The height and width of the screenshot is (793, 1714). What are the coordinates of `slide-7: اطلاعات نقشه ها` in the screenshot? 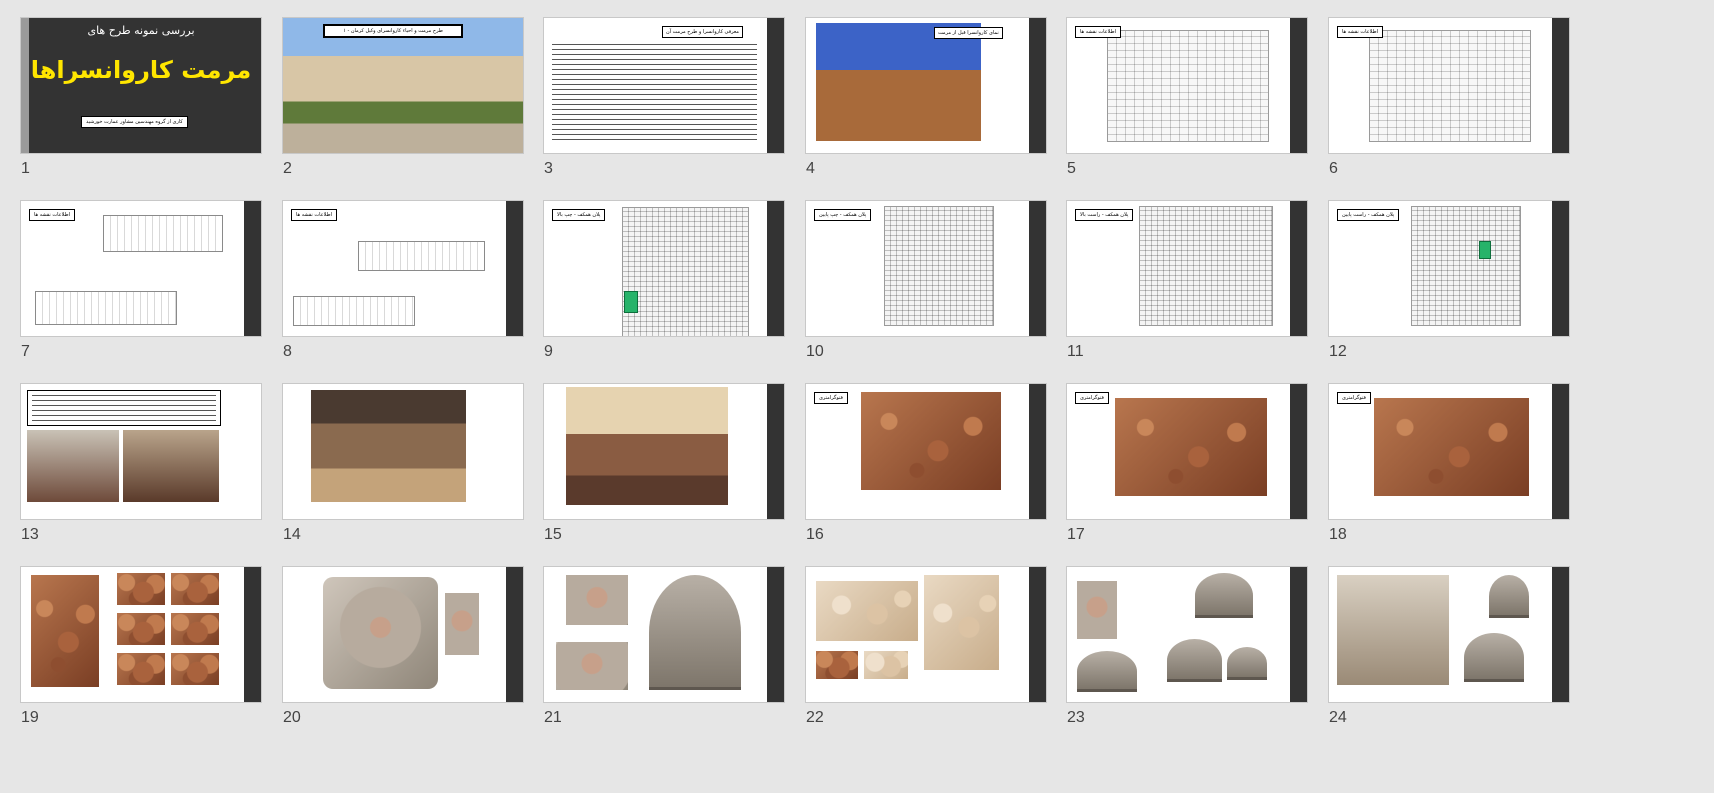 It's located at (141, 268).